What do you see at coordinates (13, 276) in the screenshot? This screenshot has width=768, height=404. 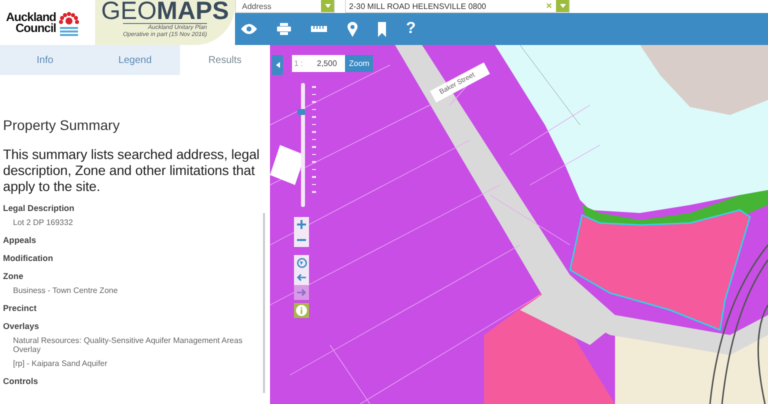 I see `section-heading: Zone` at bounding box center [13, 276].